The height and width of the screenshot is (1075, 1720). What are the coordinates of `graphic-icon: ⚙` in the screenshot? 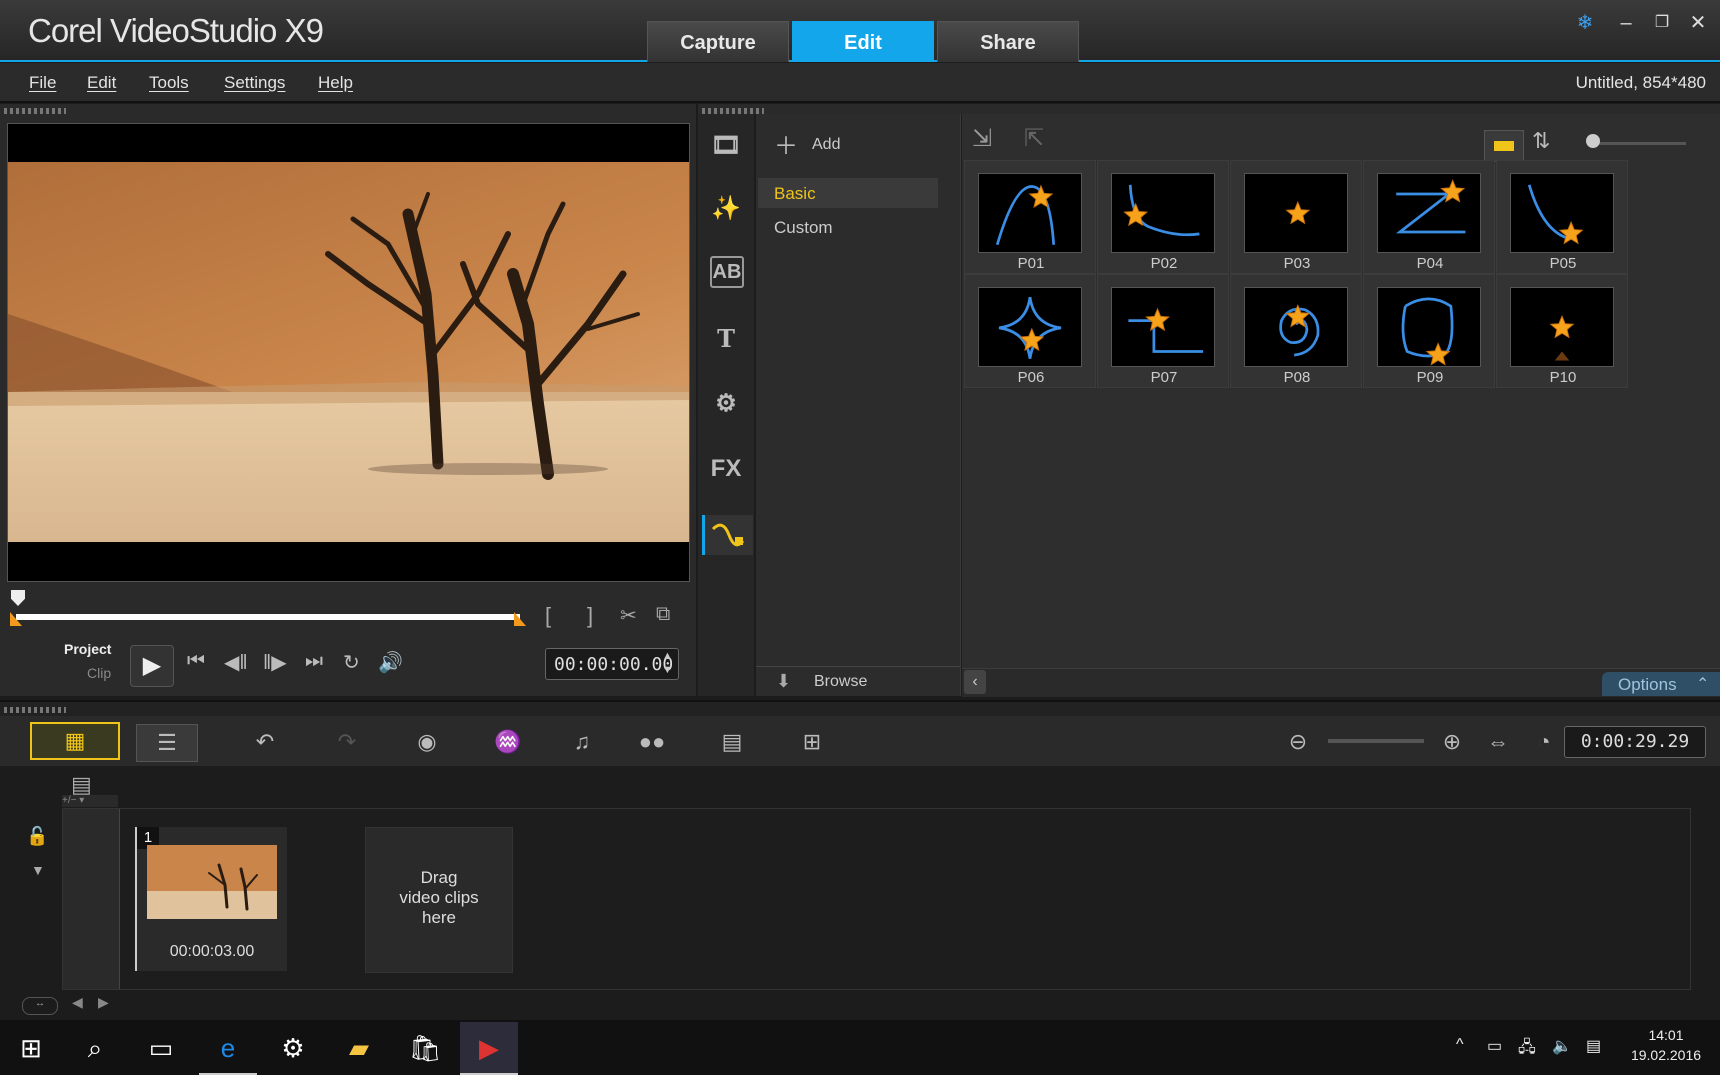 It's located at (726, 404).